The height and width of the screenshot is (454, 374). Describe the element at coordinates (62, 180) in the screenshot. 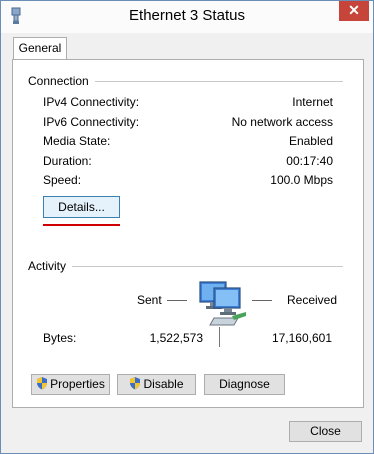

I see `speed-label: Speed:` at that location.